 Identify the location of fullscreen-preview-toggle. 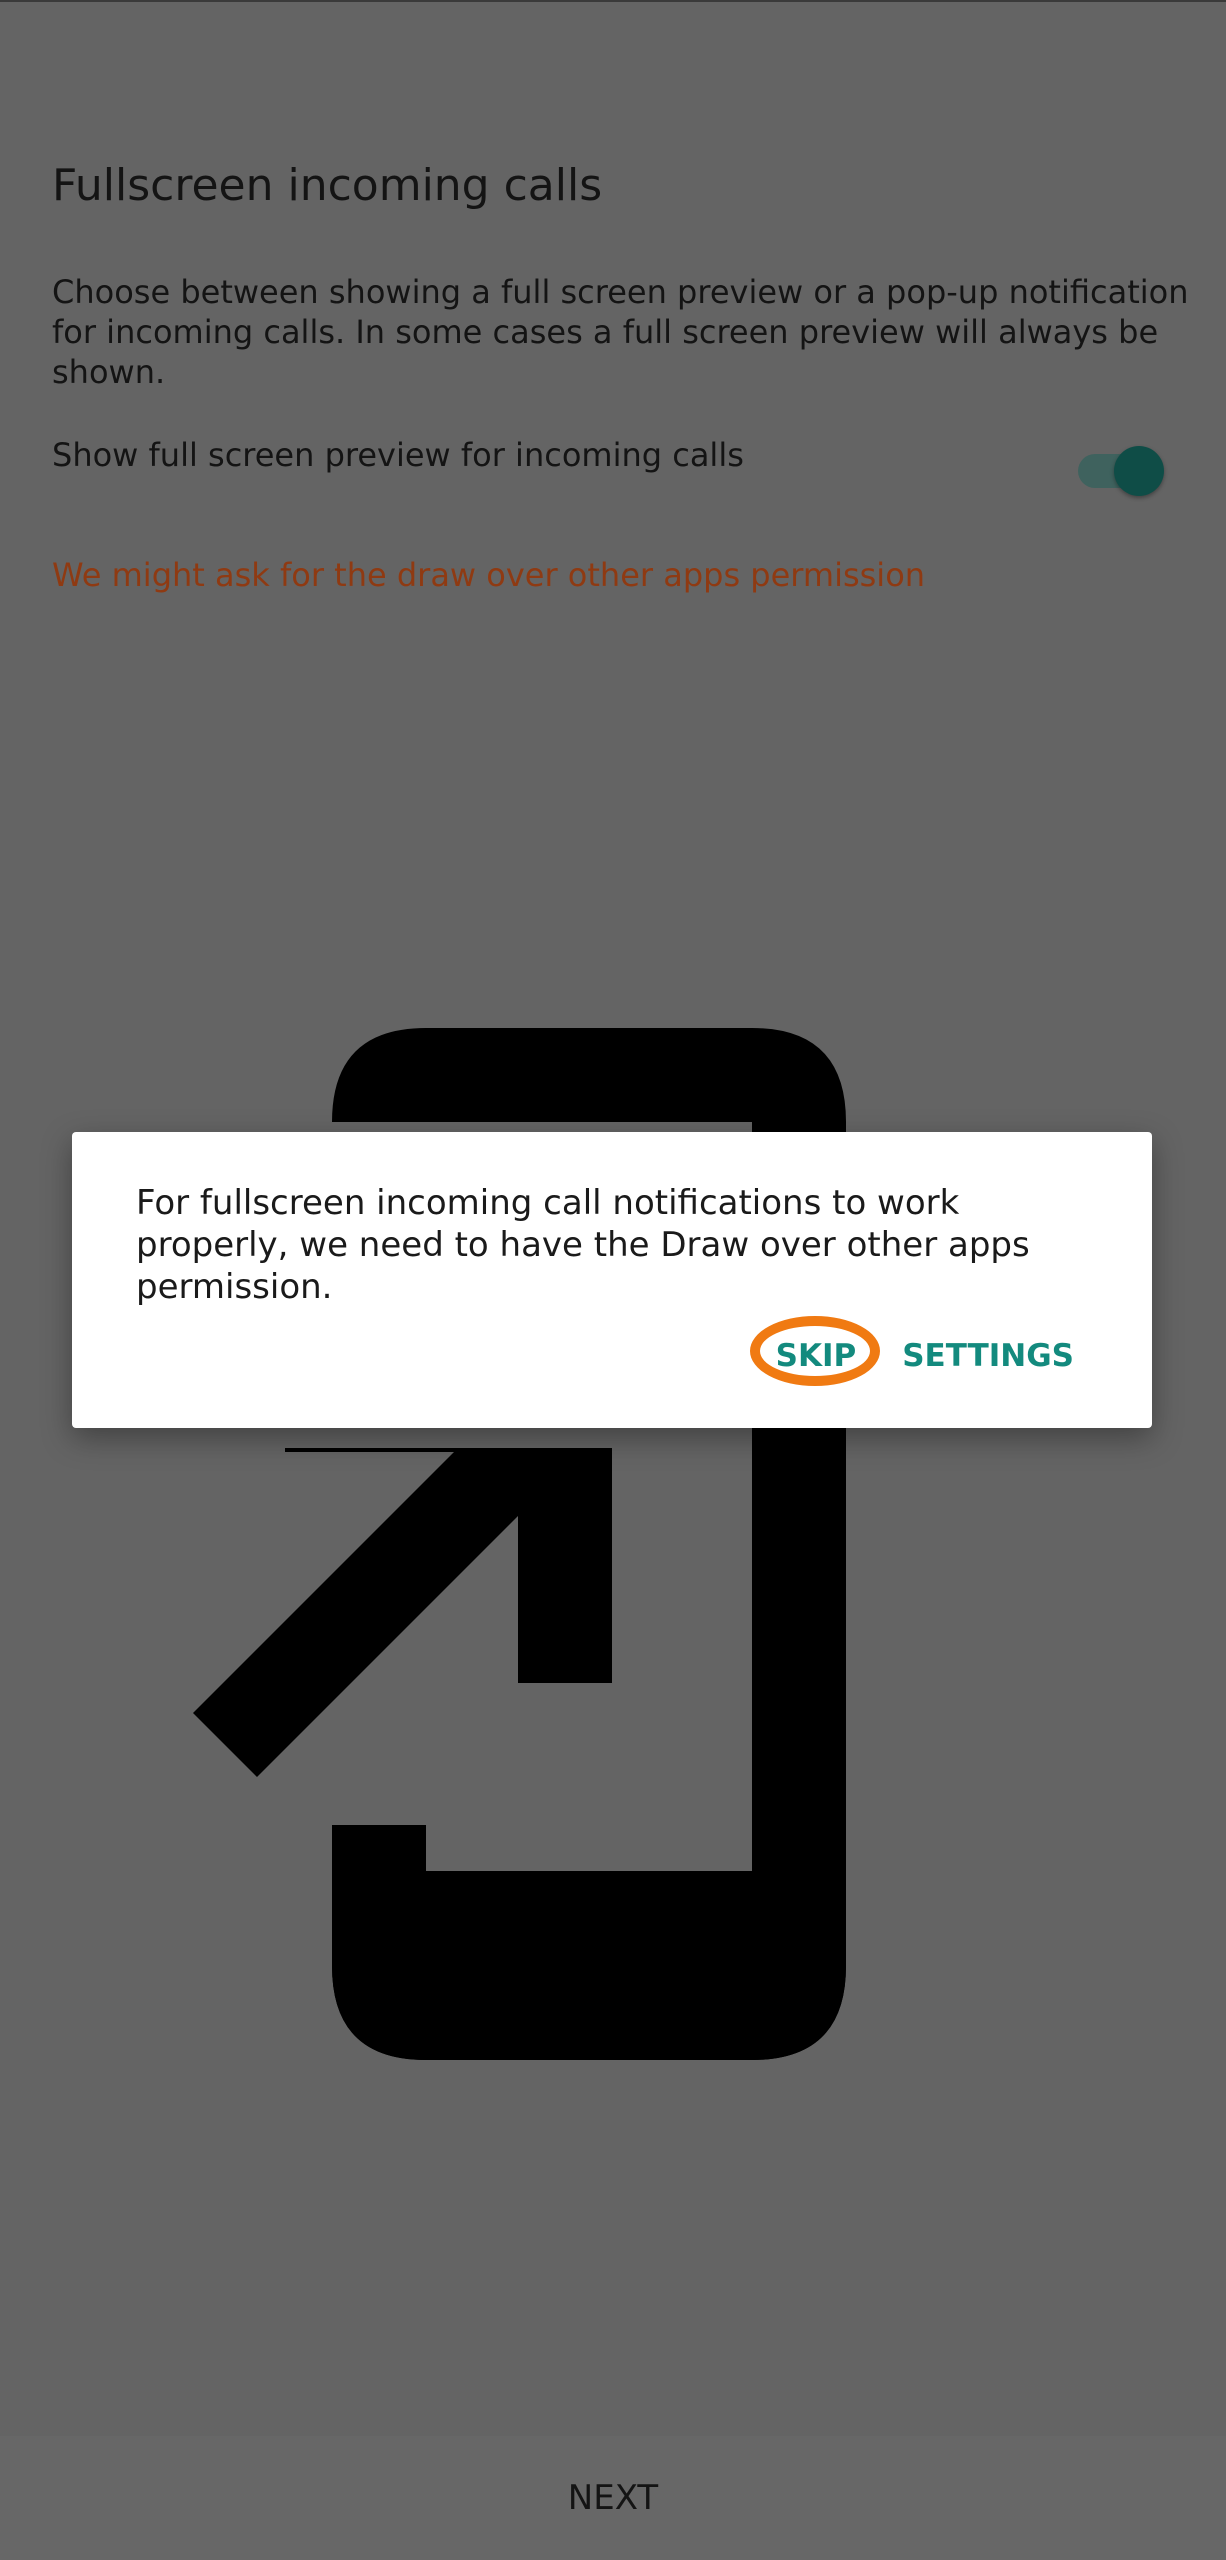
(1121, 469).